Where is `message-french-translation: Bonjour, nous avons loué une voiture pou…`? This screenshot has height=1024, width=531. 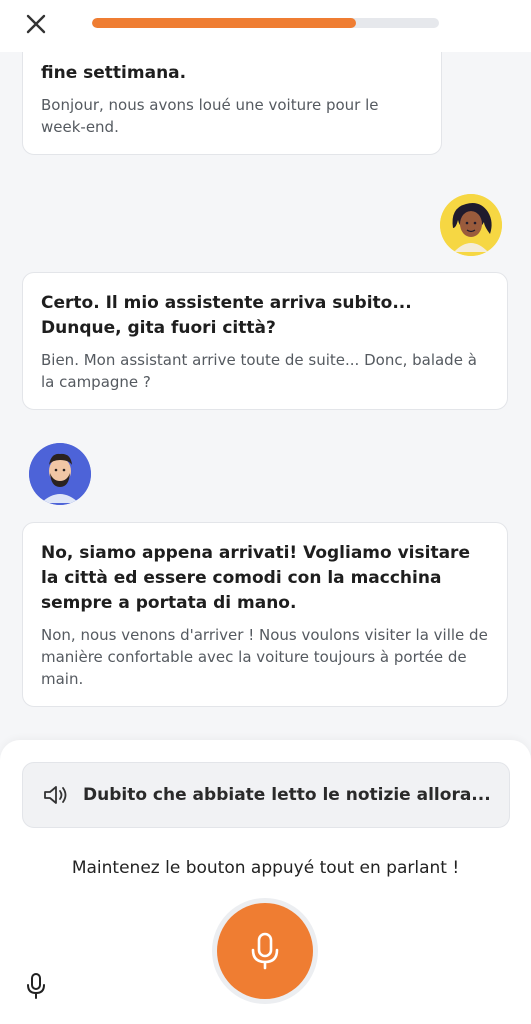
message-french-translation: Bonjour, nous avons loué une voiture pou… is located at coordinates (210, 116).